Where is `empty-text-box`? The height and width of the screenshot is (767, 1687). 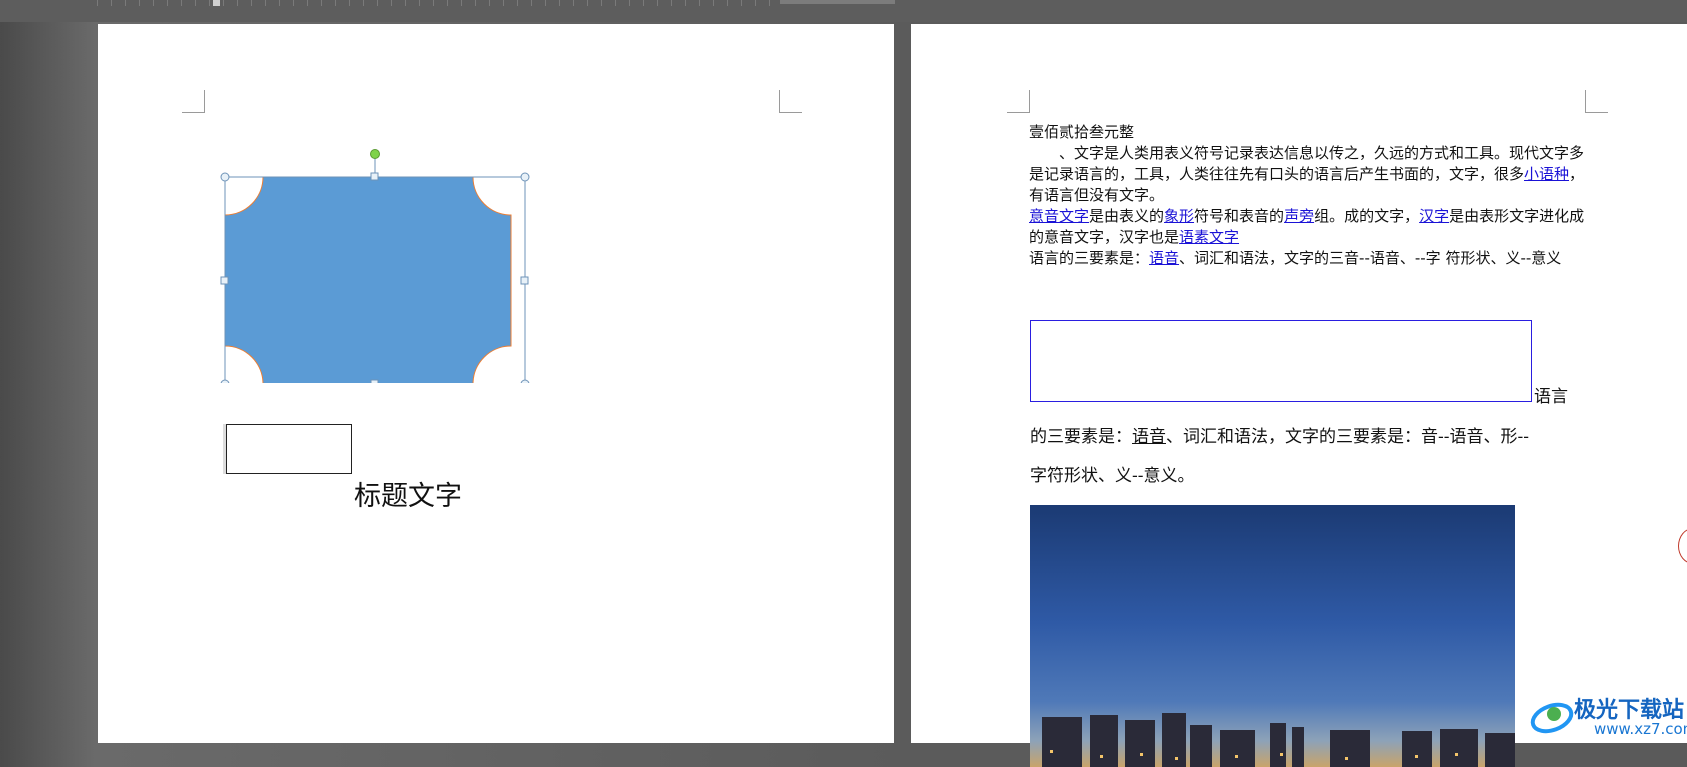 empty-text-box is located at coordinates (289, 449).